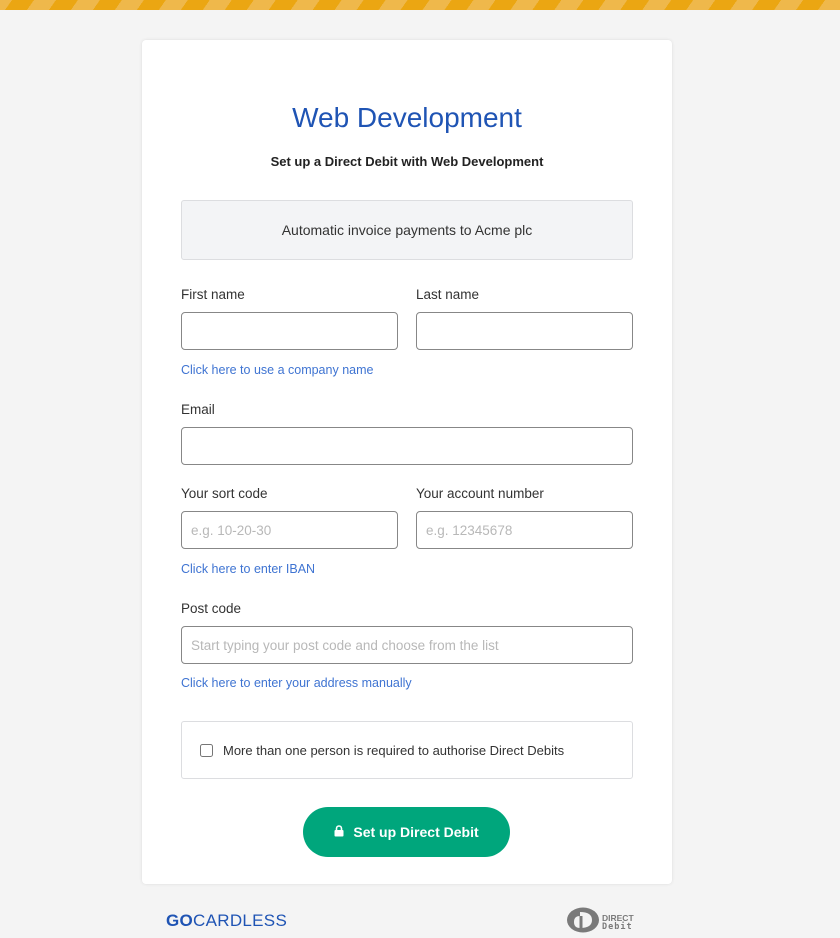  I want to click on payment-description: Automatic invoice payments to Acme plc, so click(407, 230).